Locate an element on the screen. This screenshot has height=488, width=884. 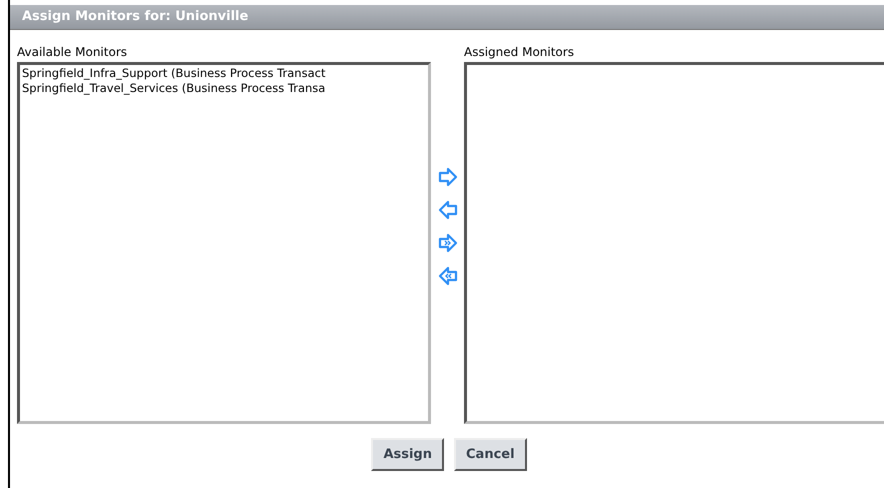
double-right-arrow-icon is located at coordinates (447, 243).